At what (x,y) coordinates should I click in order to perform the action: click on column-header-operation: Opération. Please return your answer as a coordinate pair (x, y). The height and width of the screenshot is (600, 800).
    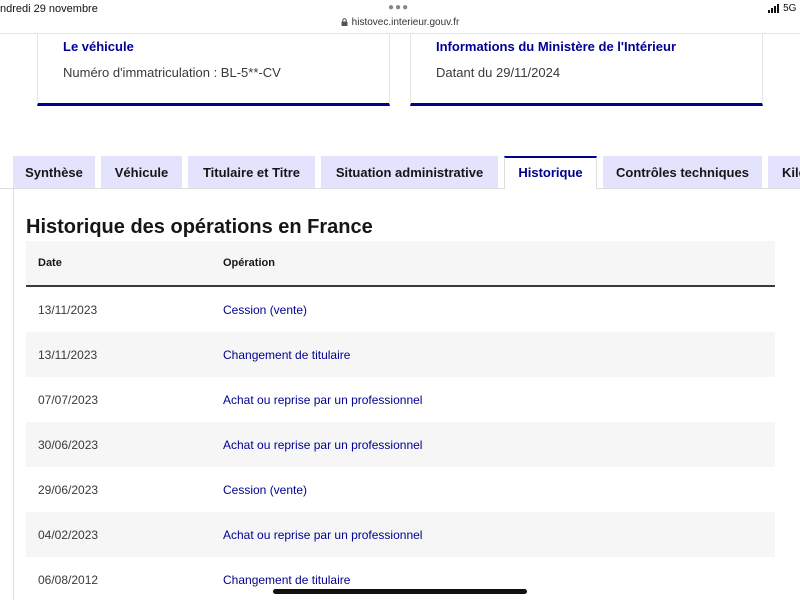
    Looking at the image, I should click on (249, 263).